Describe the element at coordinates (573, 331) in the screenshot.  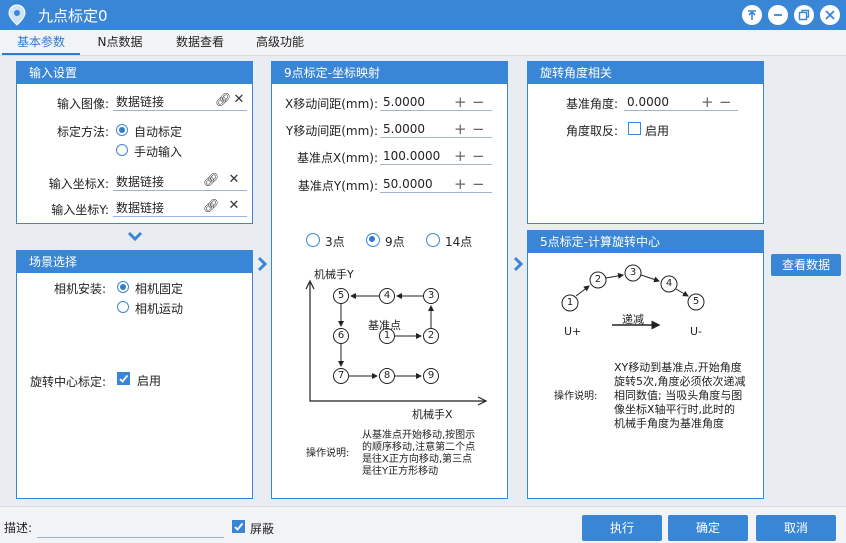
I see `u-plus-label: U+` at that location.